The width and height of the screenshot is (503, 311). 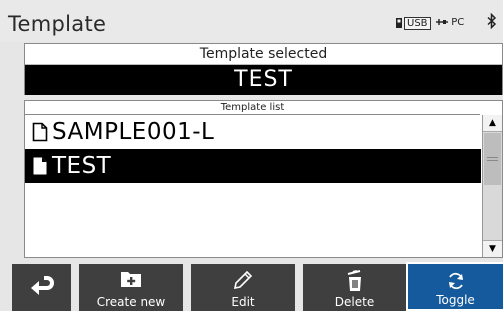 I want to click on folder-plus-icon, so click(x=131, y=281).